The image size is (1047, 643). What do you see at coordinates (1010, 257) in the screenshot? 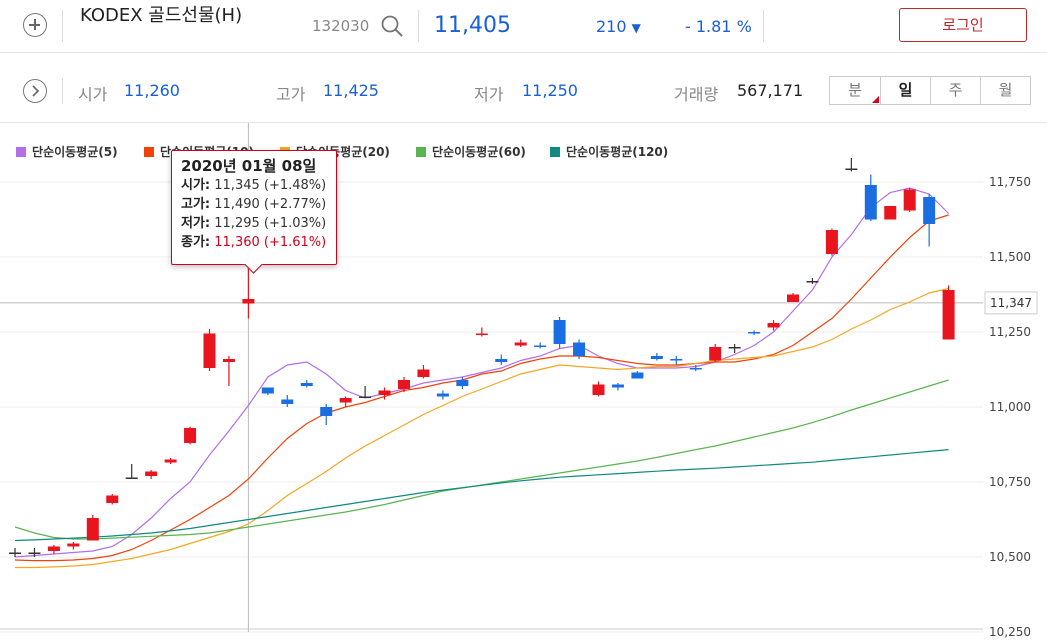
I see `y-tick-label: 11,500` at bounding box center [1010, 257].